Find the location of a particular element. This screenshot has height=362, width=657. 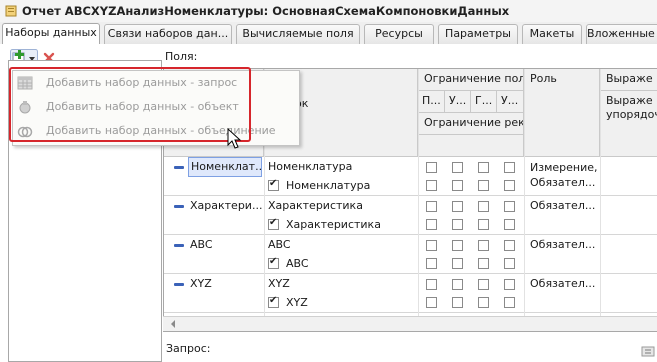

title-cell: Номенклатура is located at coordinates (343, 166).